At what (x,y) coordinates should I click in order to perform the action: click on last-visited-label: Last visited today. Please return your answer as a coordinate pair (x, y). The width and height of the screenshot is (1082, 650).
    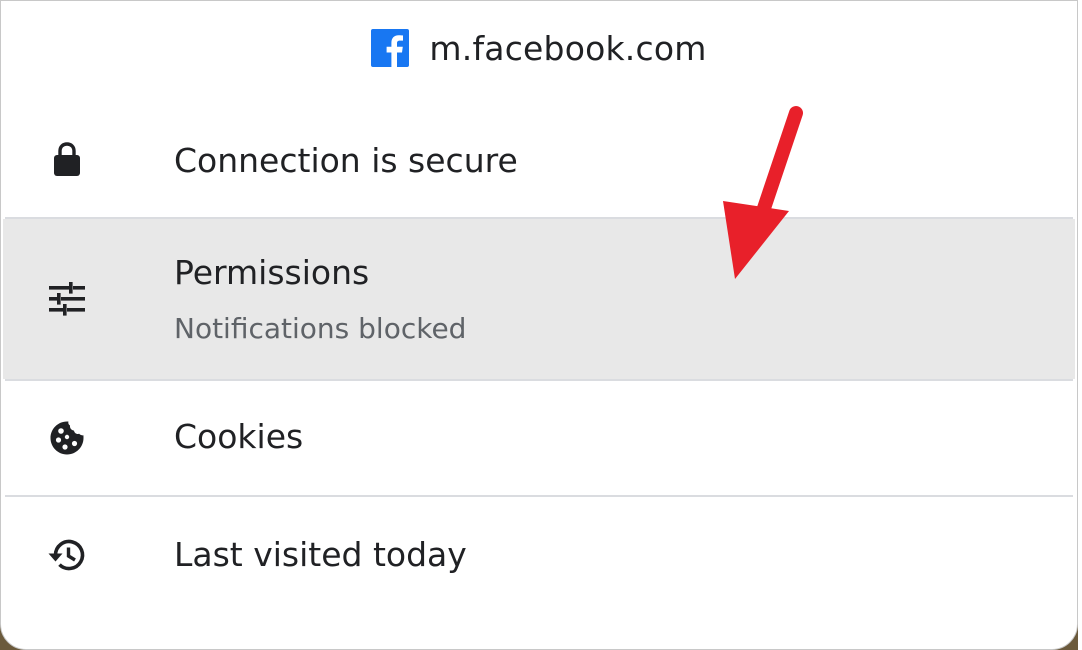
    Looking at the image, I should click on (320, 554).